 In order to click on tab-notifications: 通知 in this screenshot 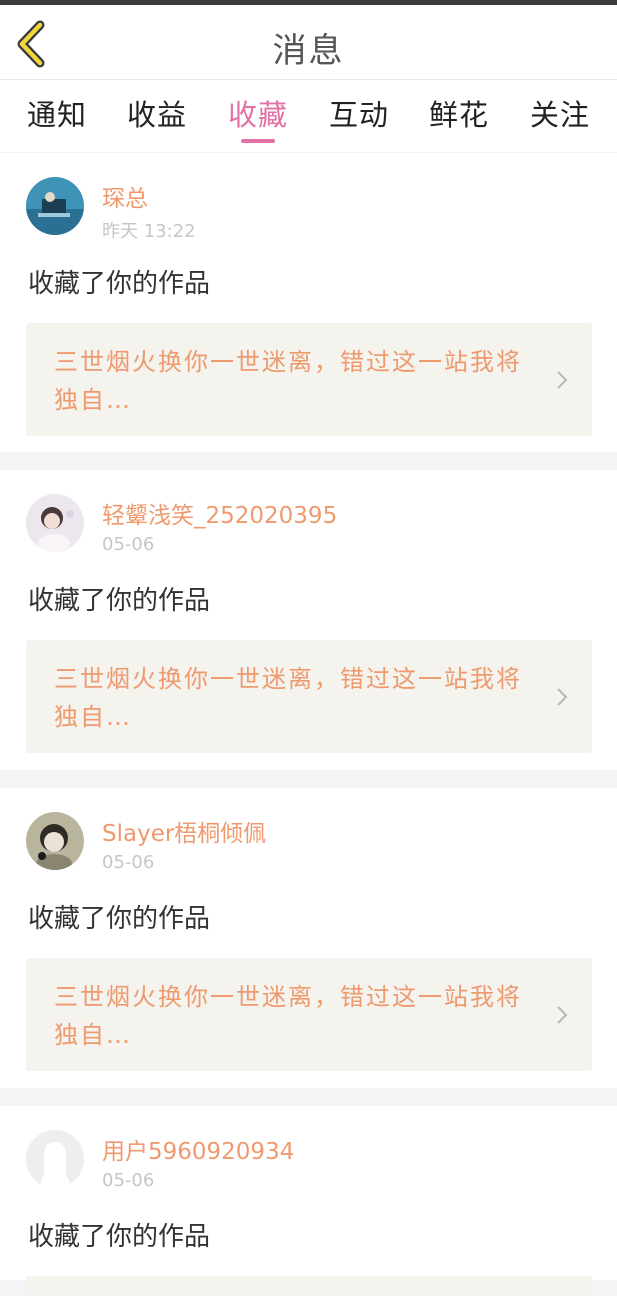, I will do `click(57, 113)`.